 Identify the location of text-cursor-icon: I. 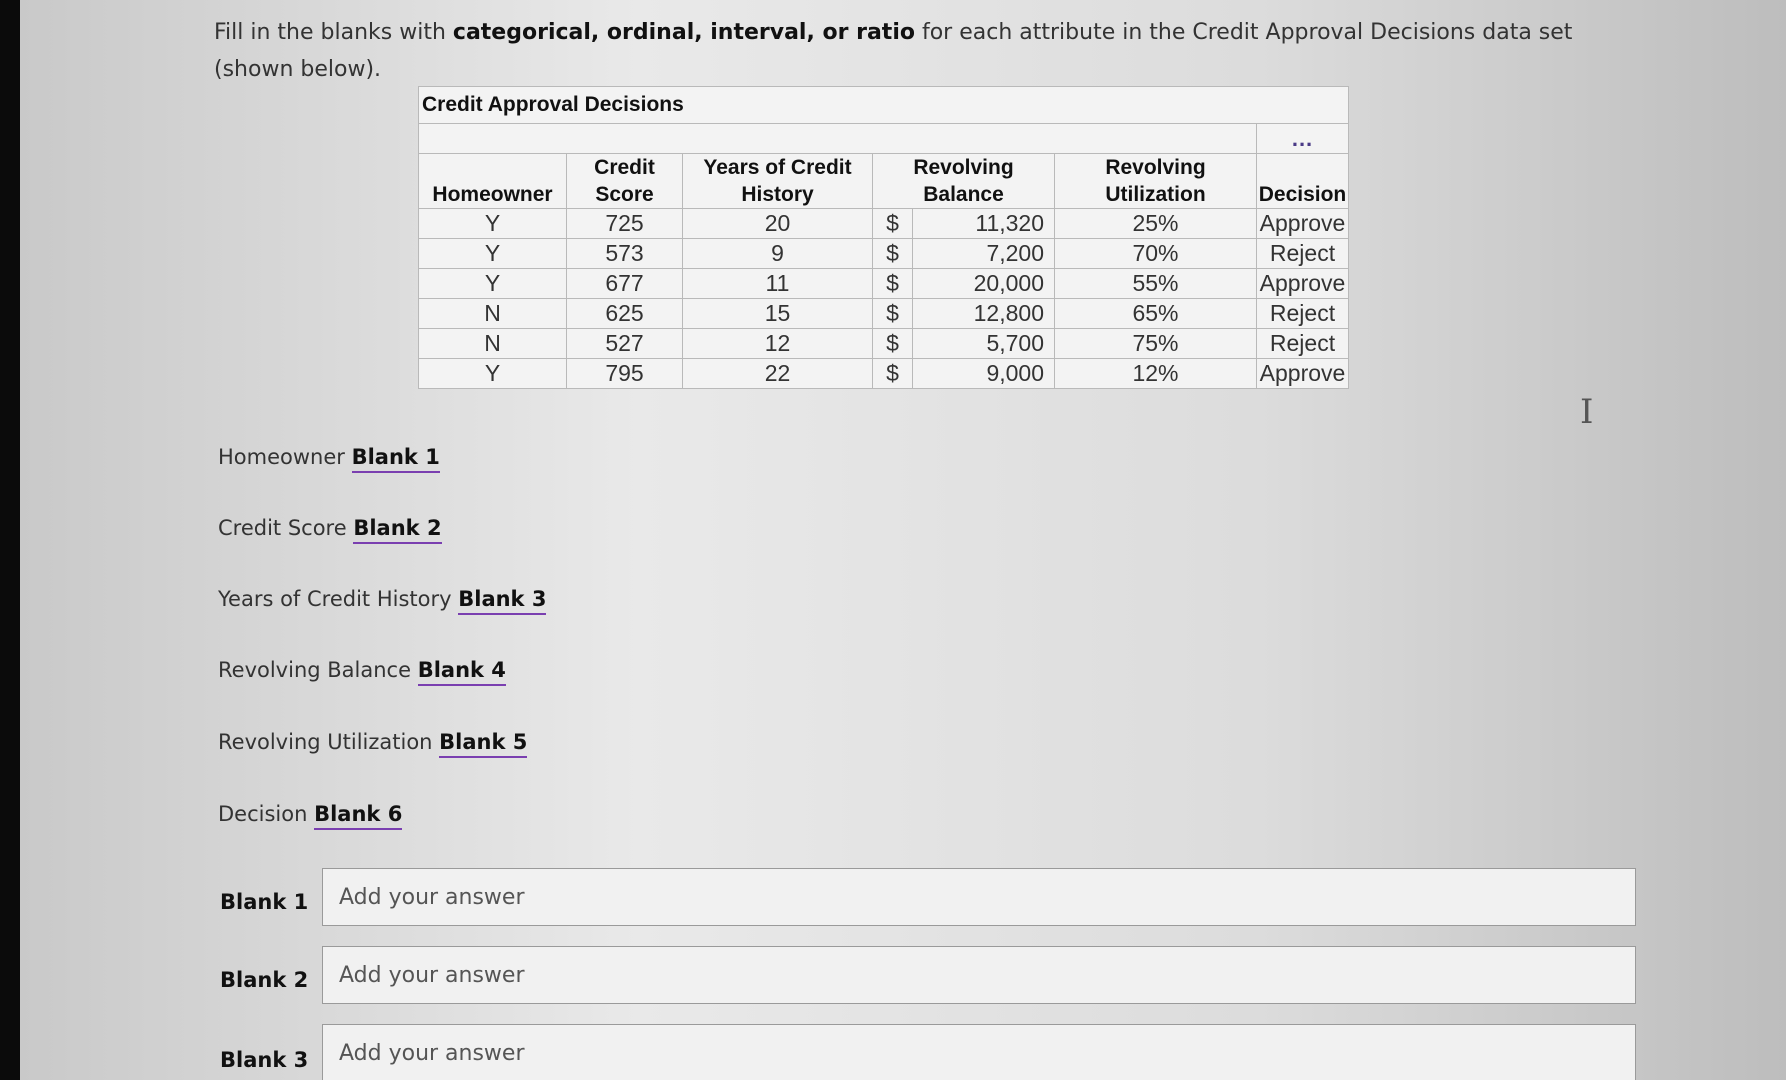
(1587, 412).